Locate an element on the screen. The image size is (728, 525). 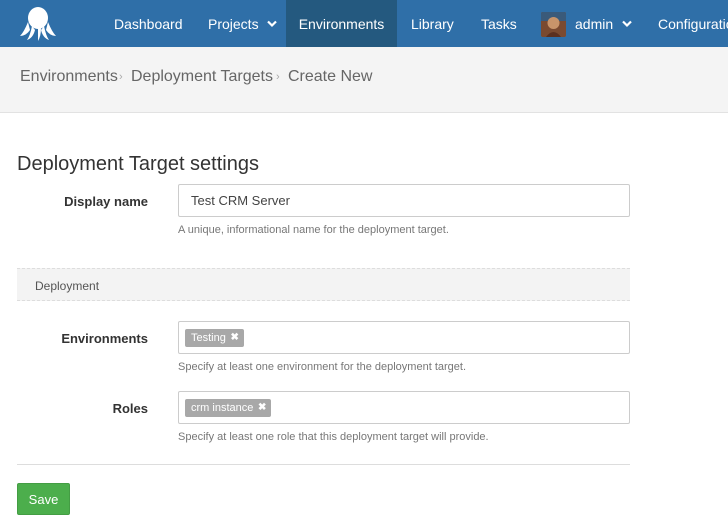
environments-tag-input: Testing ✖ is located at coordinates (404, 337).